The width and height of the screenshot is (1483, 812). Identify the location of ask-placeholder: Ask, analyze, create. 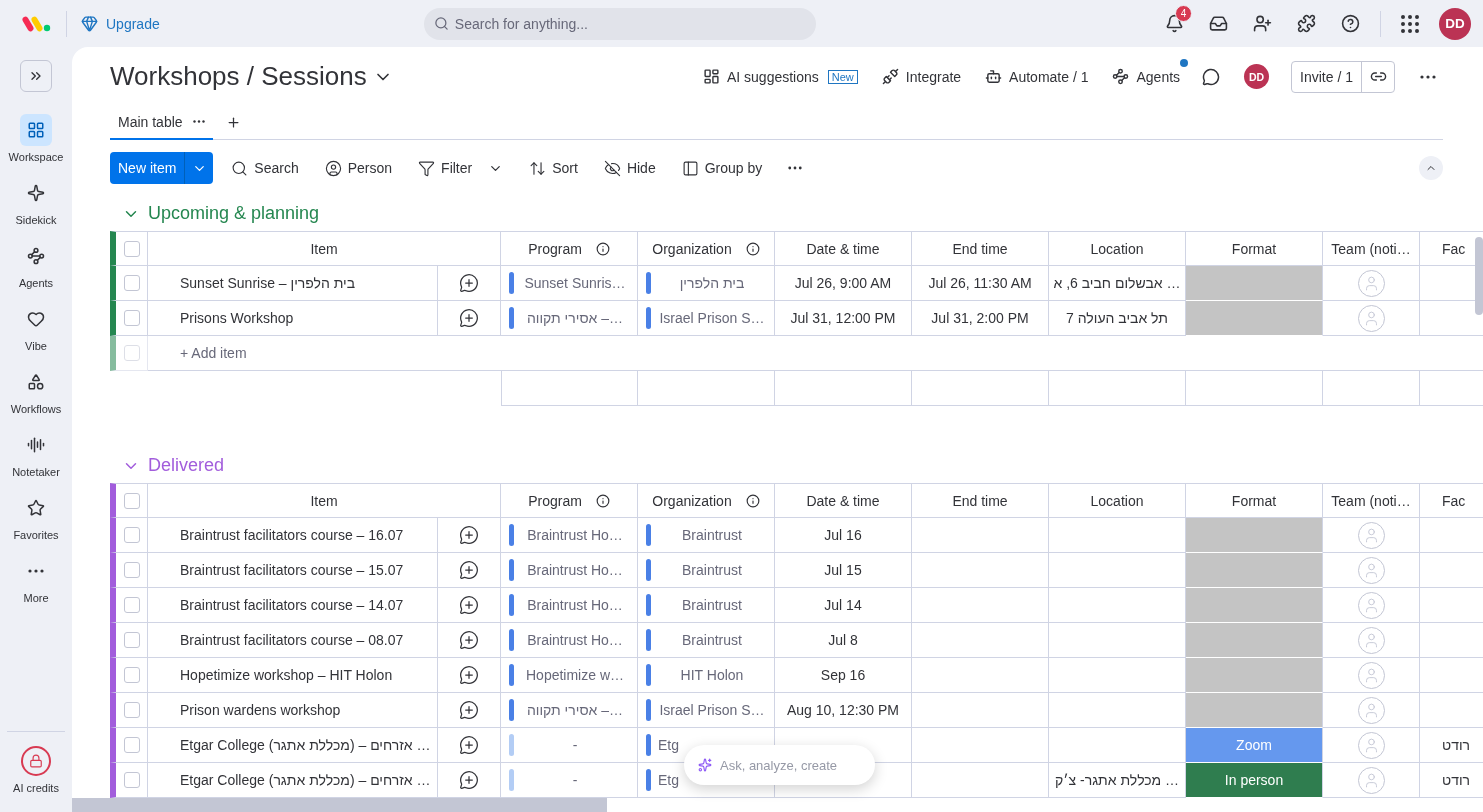
(779, 765).